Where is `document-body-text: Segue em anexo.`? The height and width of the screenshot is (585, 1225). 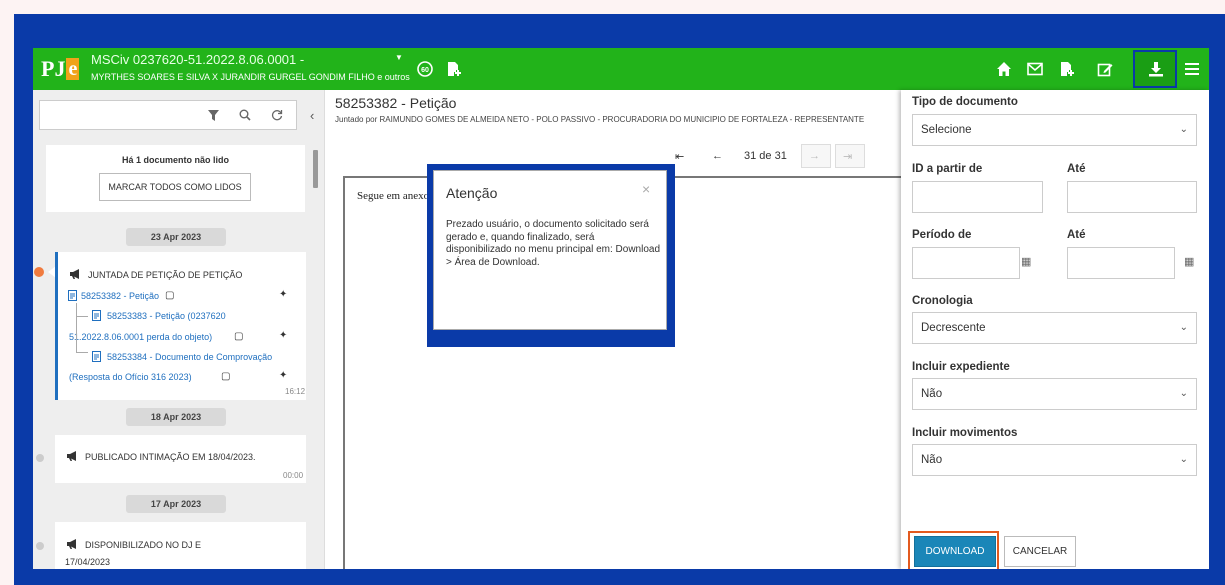
document-body-text: Segue em anexo. is located at coordinates (394, 196).